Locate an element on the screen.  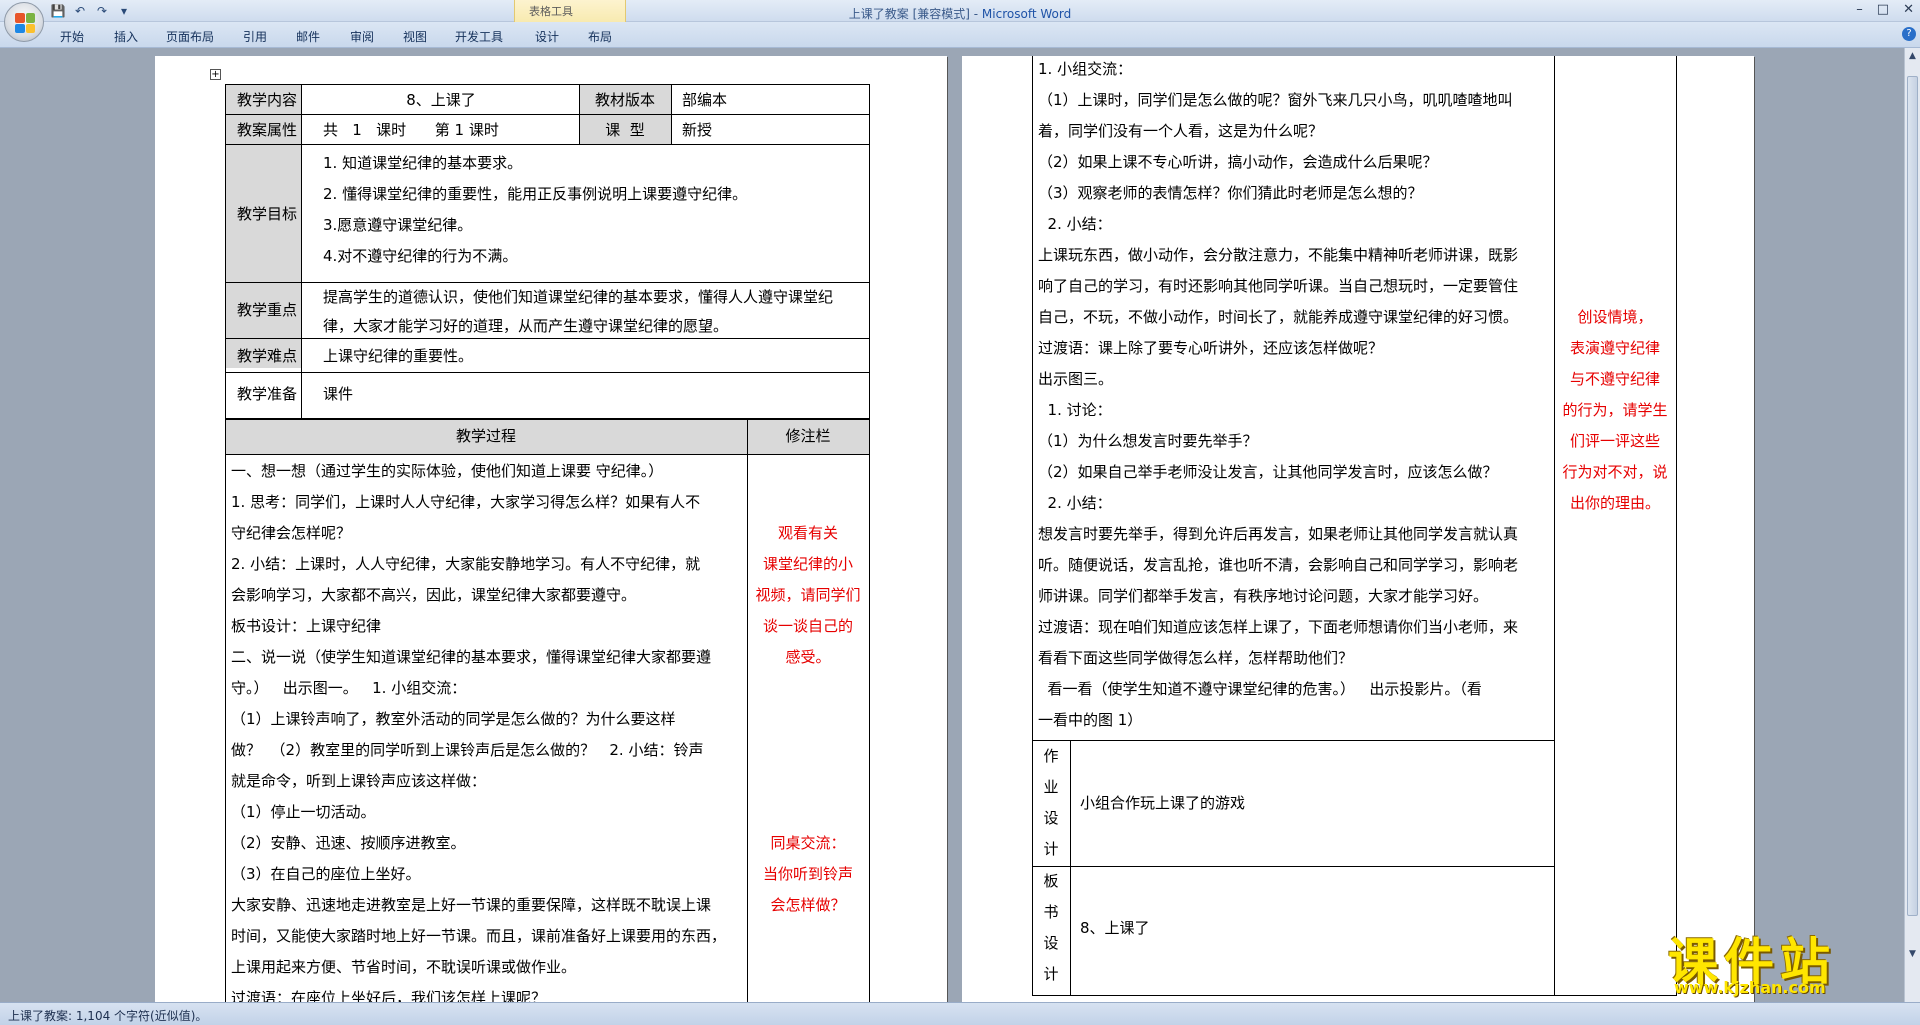
value-difficulty: 上课守纪律的重要性。 is located at coordinates (398, 356).